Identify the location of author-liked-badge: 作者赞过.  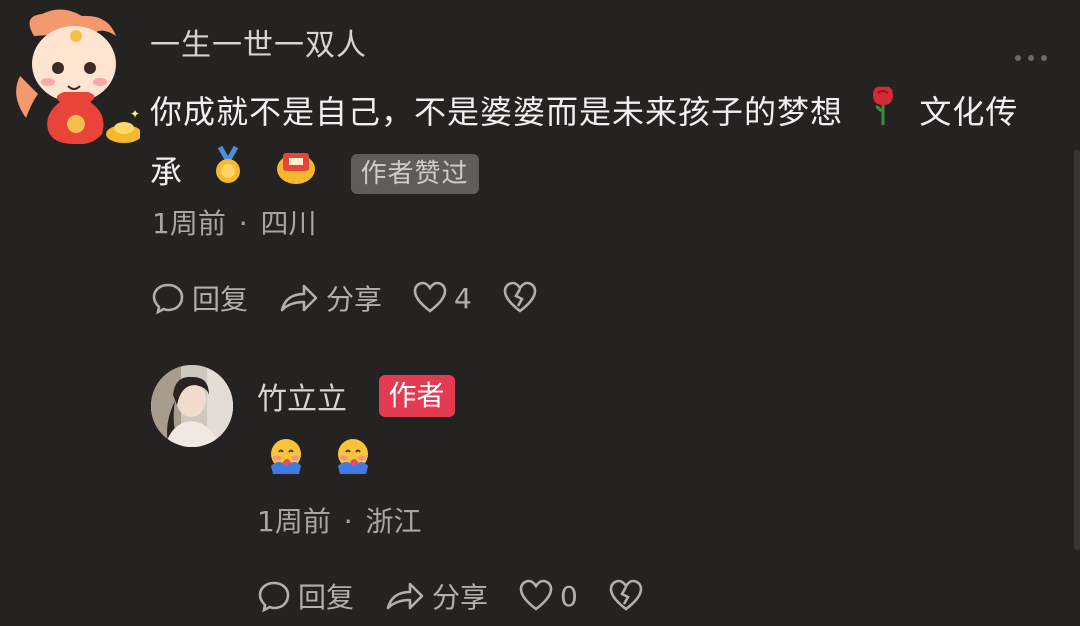
(414, 173).